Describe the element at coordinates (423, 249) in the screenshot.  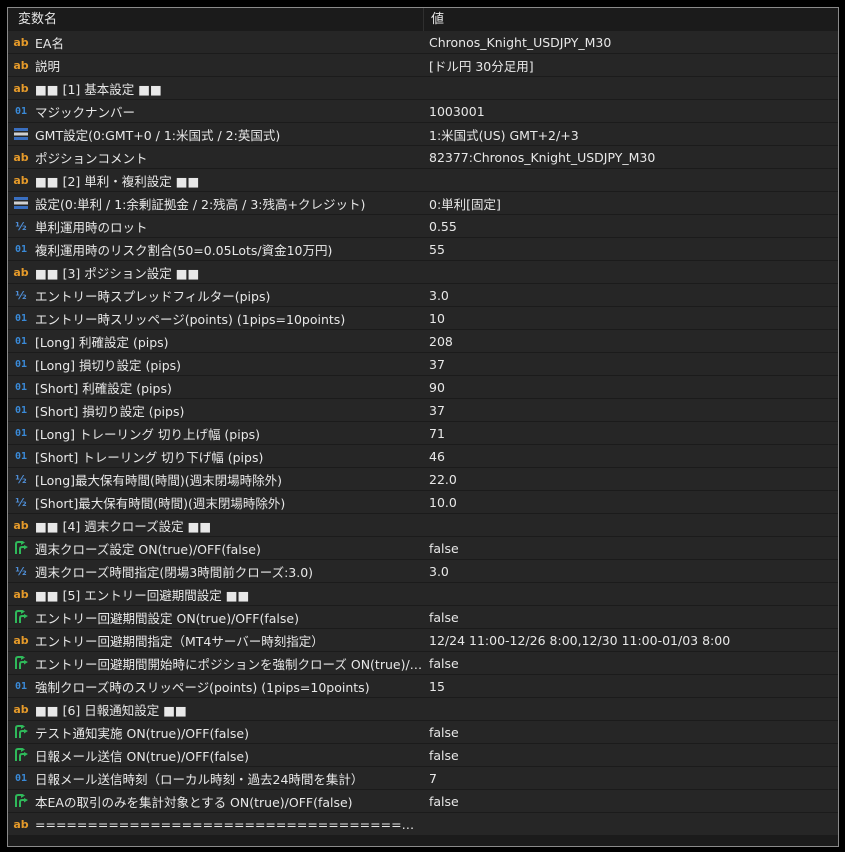
I see `table-row: 01 複利運用時のリスク割合(50=0.05Lots/資金10万円) 55` at that location.